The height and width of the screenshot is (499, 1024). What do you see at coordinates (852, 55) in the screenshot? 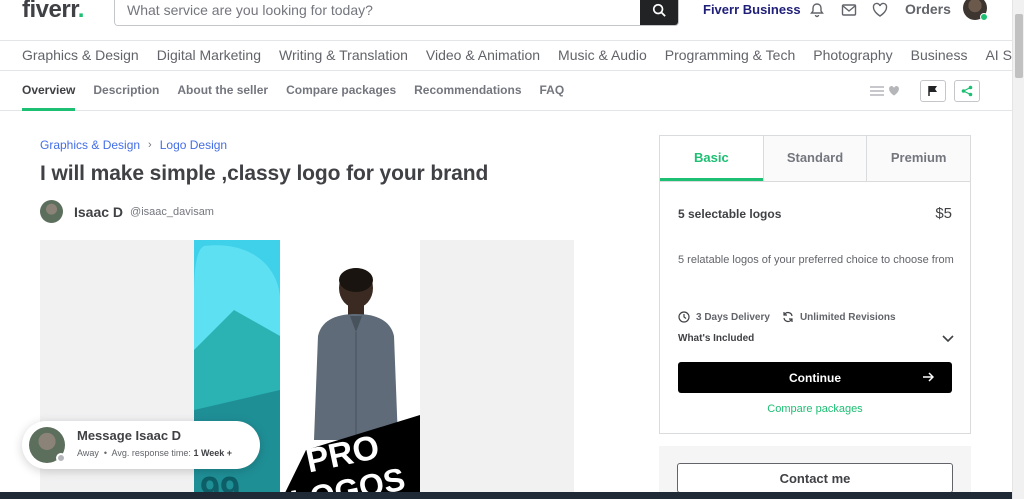
I see `category-photography: Photography` at bounding box center [852, 55].